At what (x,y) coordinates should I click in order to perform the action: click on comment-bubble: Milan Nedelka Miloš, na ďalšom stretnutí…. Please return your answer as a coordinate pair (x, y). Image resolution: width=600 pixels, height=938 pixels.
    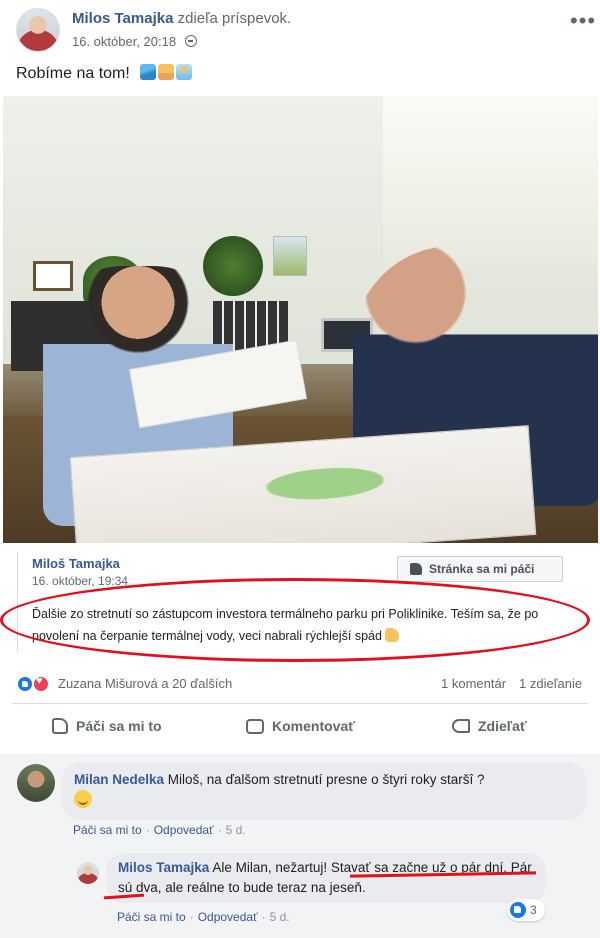
    Looking at the image, I should click on (324, 791).